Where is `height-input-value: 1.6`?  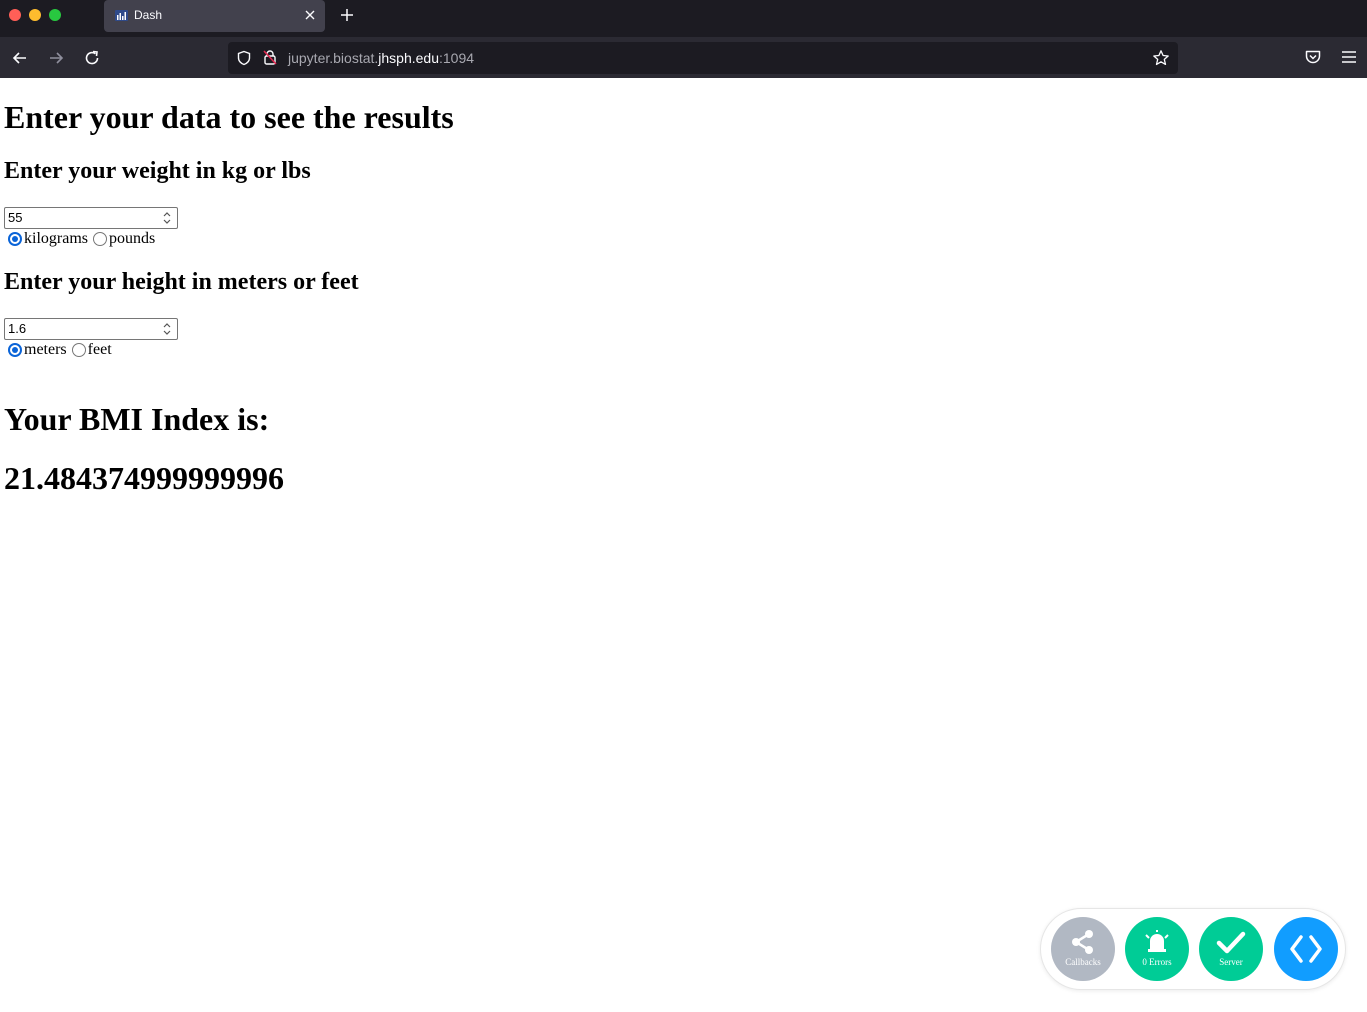 height-input-value: 1.6 is located at coordinates (17, 328).